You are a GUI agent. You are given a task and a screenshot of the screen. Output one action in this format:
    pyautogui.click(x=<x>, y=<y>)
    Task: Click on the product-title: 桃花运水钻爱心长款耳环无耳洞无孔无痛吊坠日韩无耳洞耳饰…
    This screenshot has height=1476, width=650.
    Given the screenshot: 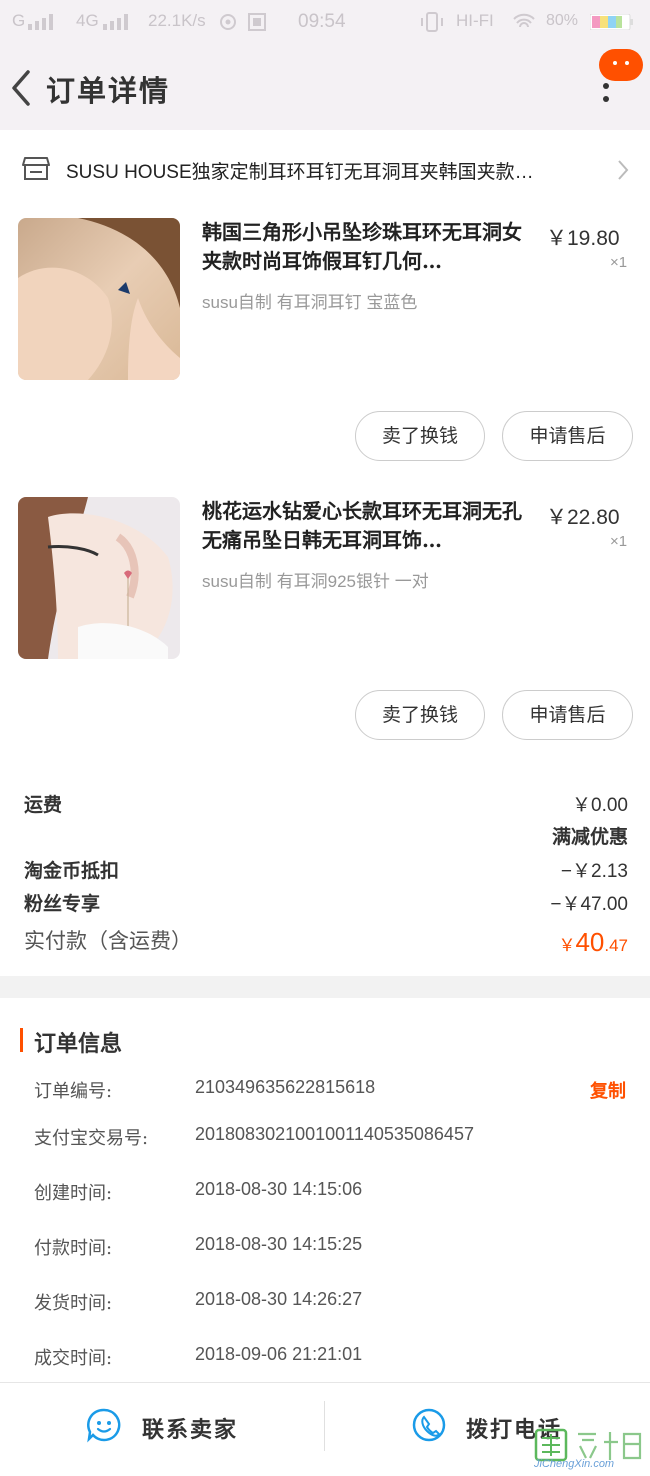 What is the action you would take?
    pyautogui.click(x=369, y=526)
    